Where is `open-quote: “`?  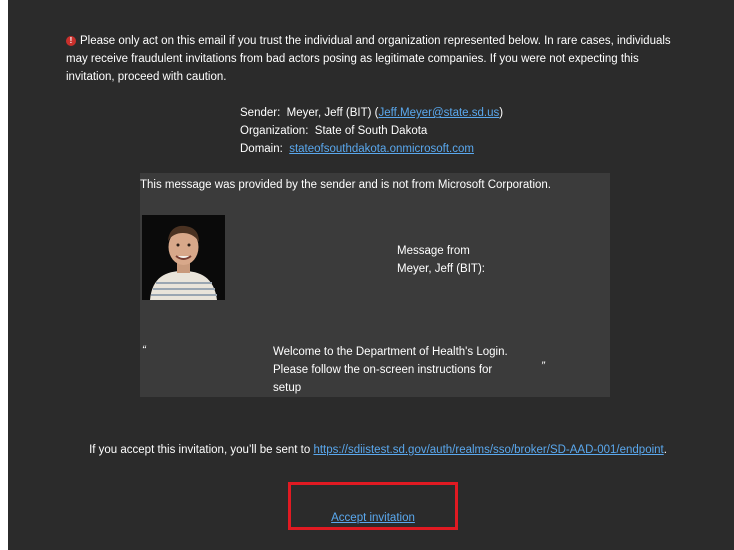 open-quote: “ is located at coordinates (144, 351).